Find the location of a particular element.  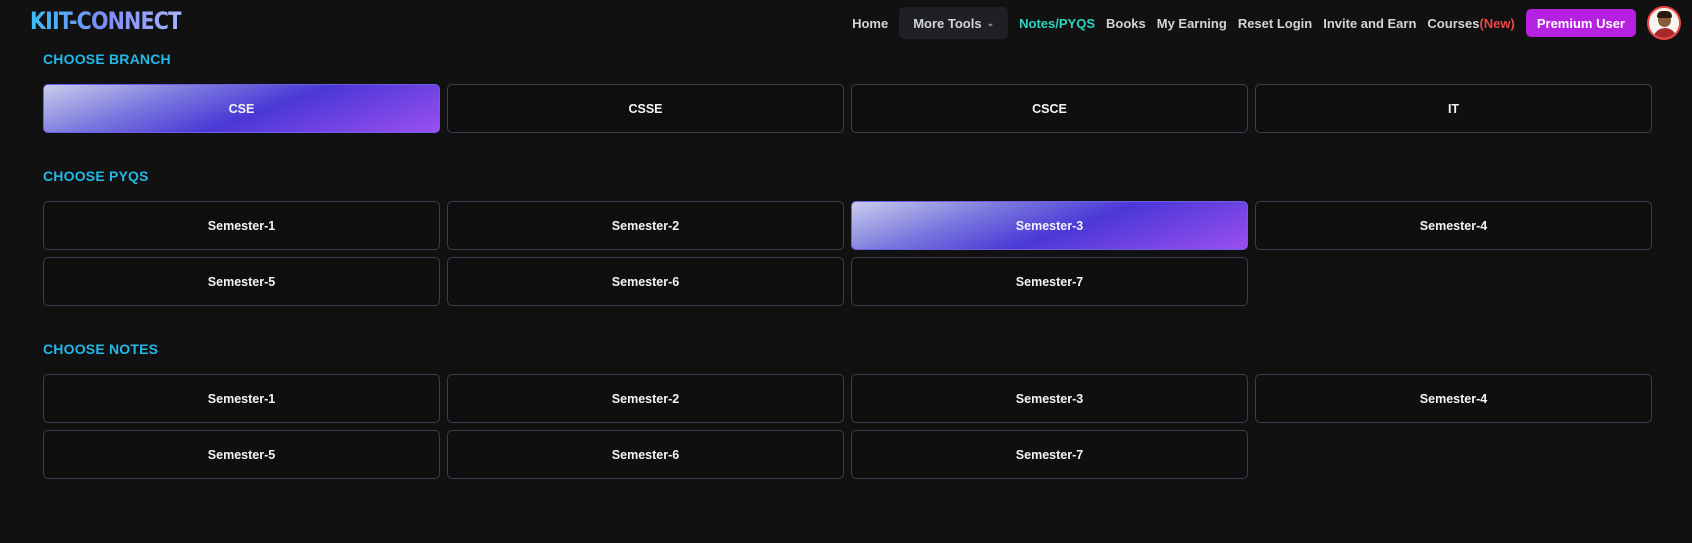

notes-section-title: CHOOSE NOTES is located at coordinates (101, 349).